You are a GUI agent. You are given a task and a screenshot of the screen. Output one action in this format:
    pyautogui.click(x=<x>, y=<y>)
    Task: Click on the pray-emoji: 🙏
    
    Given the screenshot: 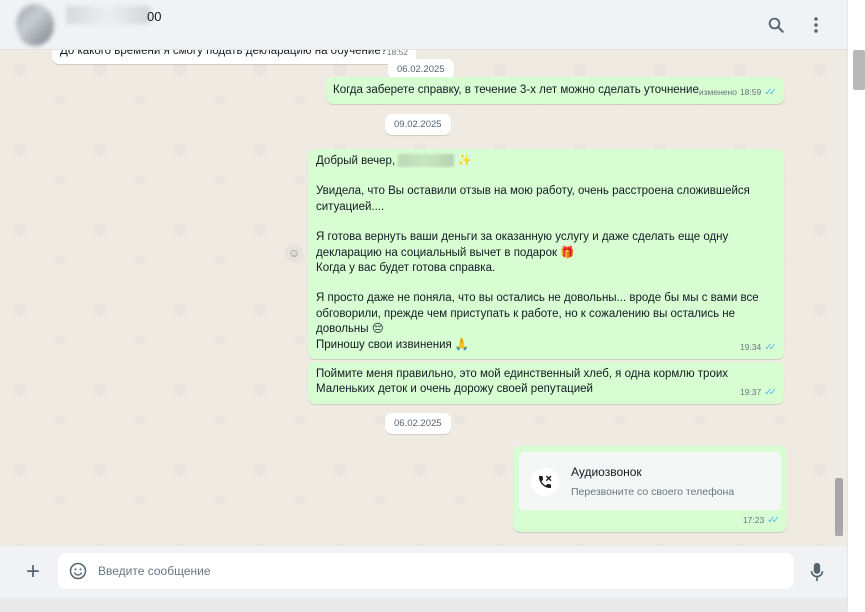 What is the action you would take?
    pyautogui.click(x=462, y=344)
    